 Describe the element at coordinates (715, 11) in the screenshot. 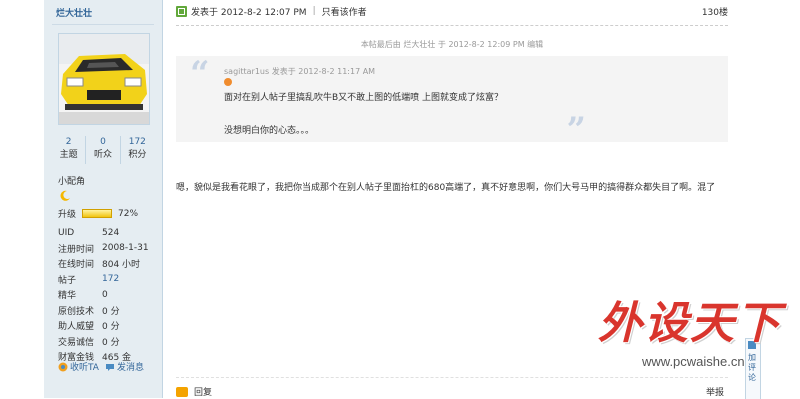

I see `floor-number: 130楼` at that location.